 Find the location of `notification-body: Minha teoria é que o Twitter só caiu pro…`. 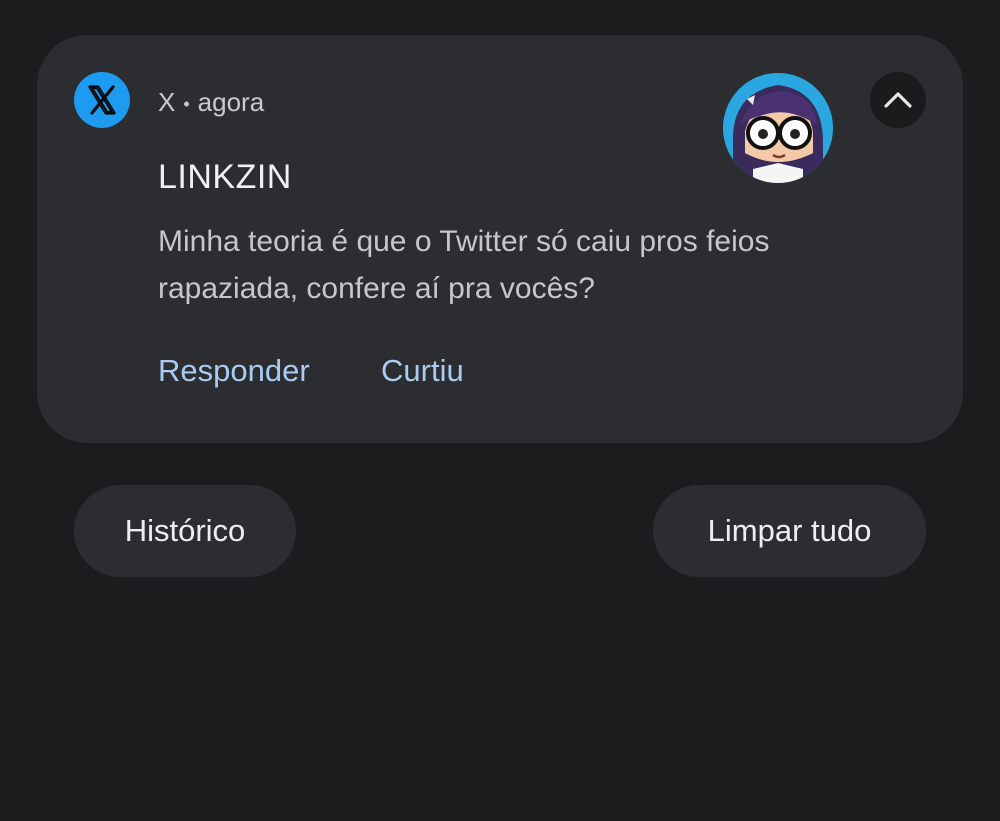

notification-body: Minha teoria é que o Twitter só caiu pro… is located at coordinates (464, 265).